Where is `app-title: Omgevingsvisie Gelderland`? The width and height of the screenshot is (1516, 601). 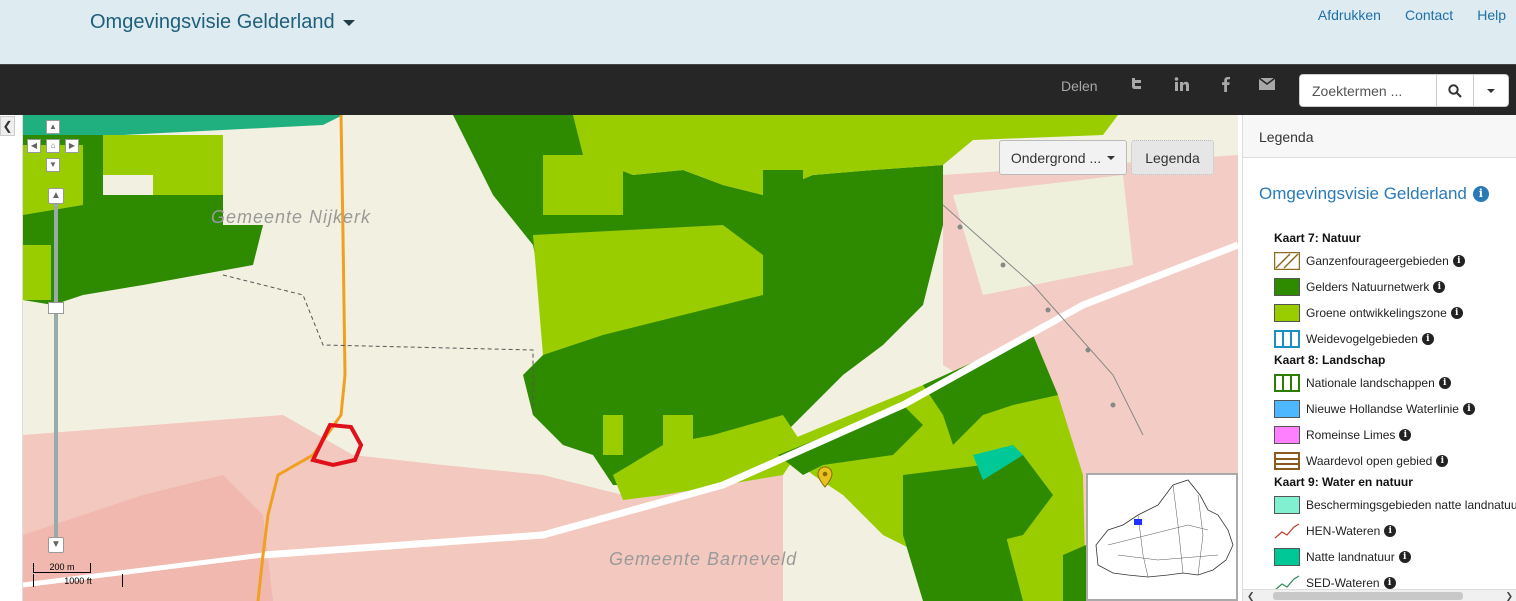
app-title: Omgevingsvisie Gelderland is located at coordinates (212, 22).